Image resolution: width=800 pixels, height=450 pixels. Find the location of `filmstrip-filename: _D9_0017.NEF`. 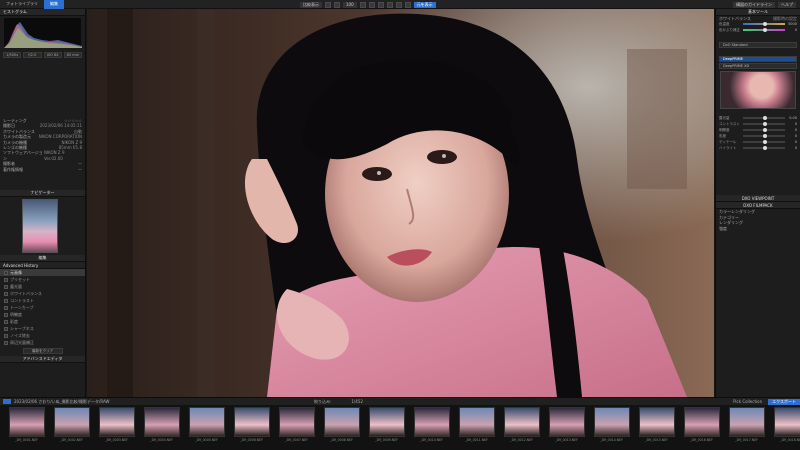

filmstrip-filename: _D9_0017.NEF is located at coordinates (746, 440).